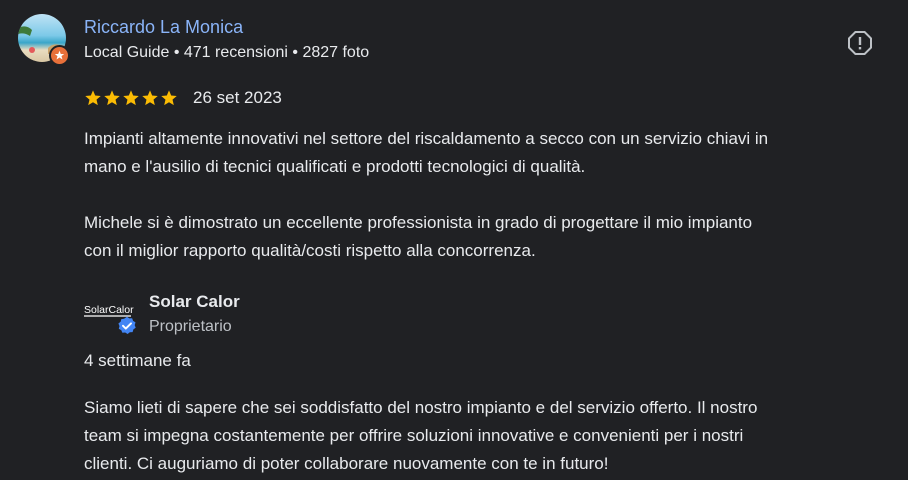 Image resolution: width=908 pixels, height=480 pixels. What do you see at coordinates (109, 310) in the screenshot?
I see `owner-logo-text: SolarCalor` at bounding box center [109, 310].